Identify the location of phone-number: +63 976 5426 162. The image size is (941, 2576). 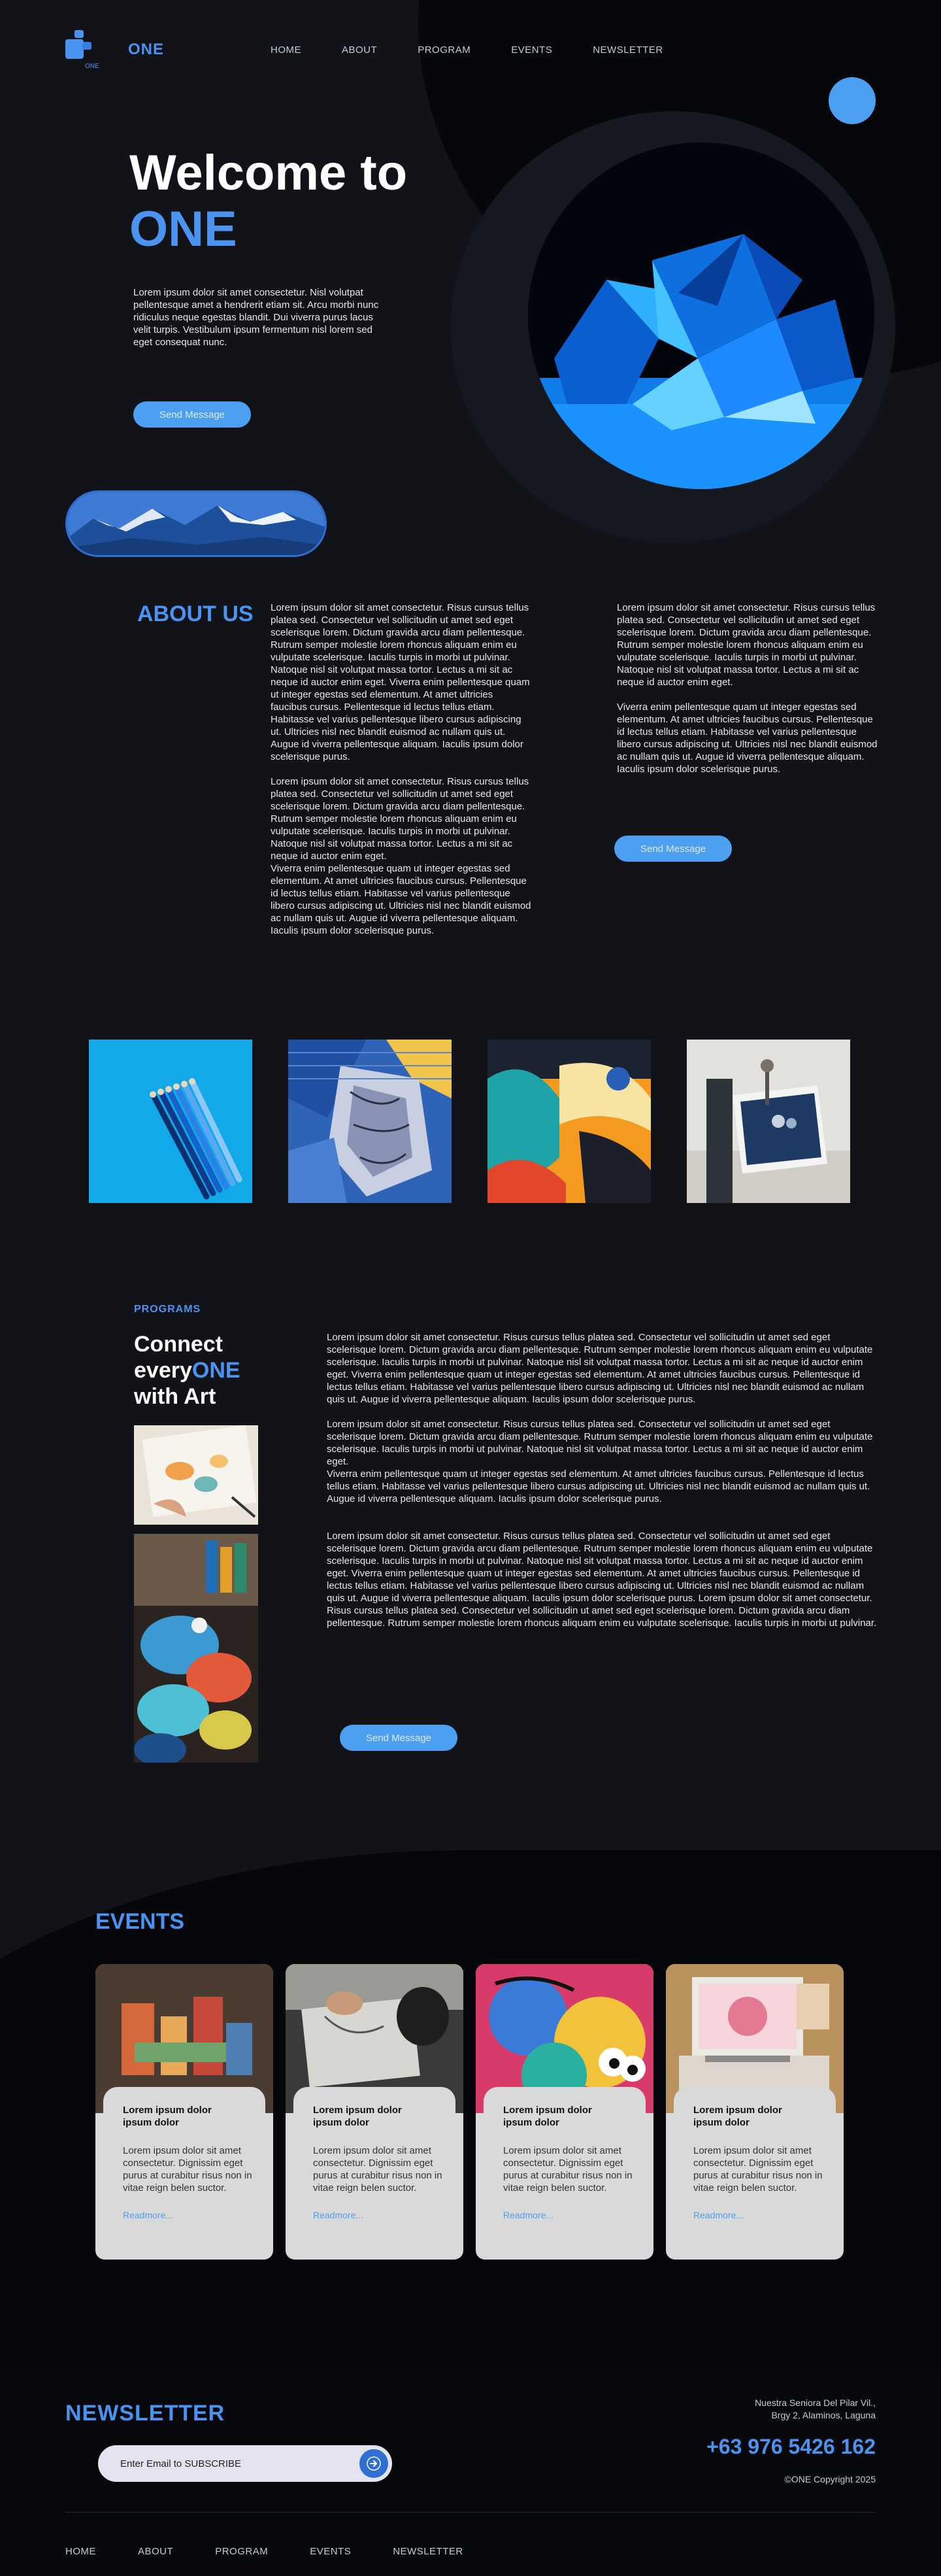
(745, 2447).